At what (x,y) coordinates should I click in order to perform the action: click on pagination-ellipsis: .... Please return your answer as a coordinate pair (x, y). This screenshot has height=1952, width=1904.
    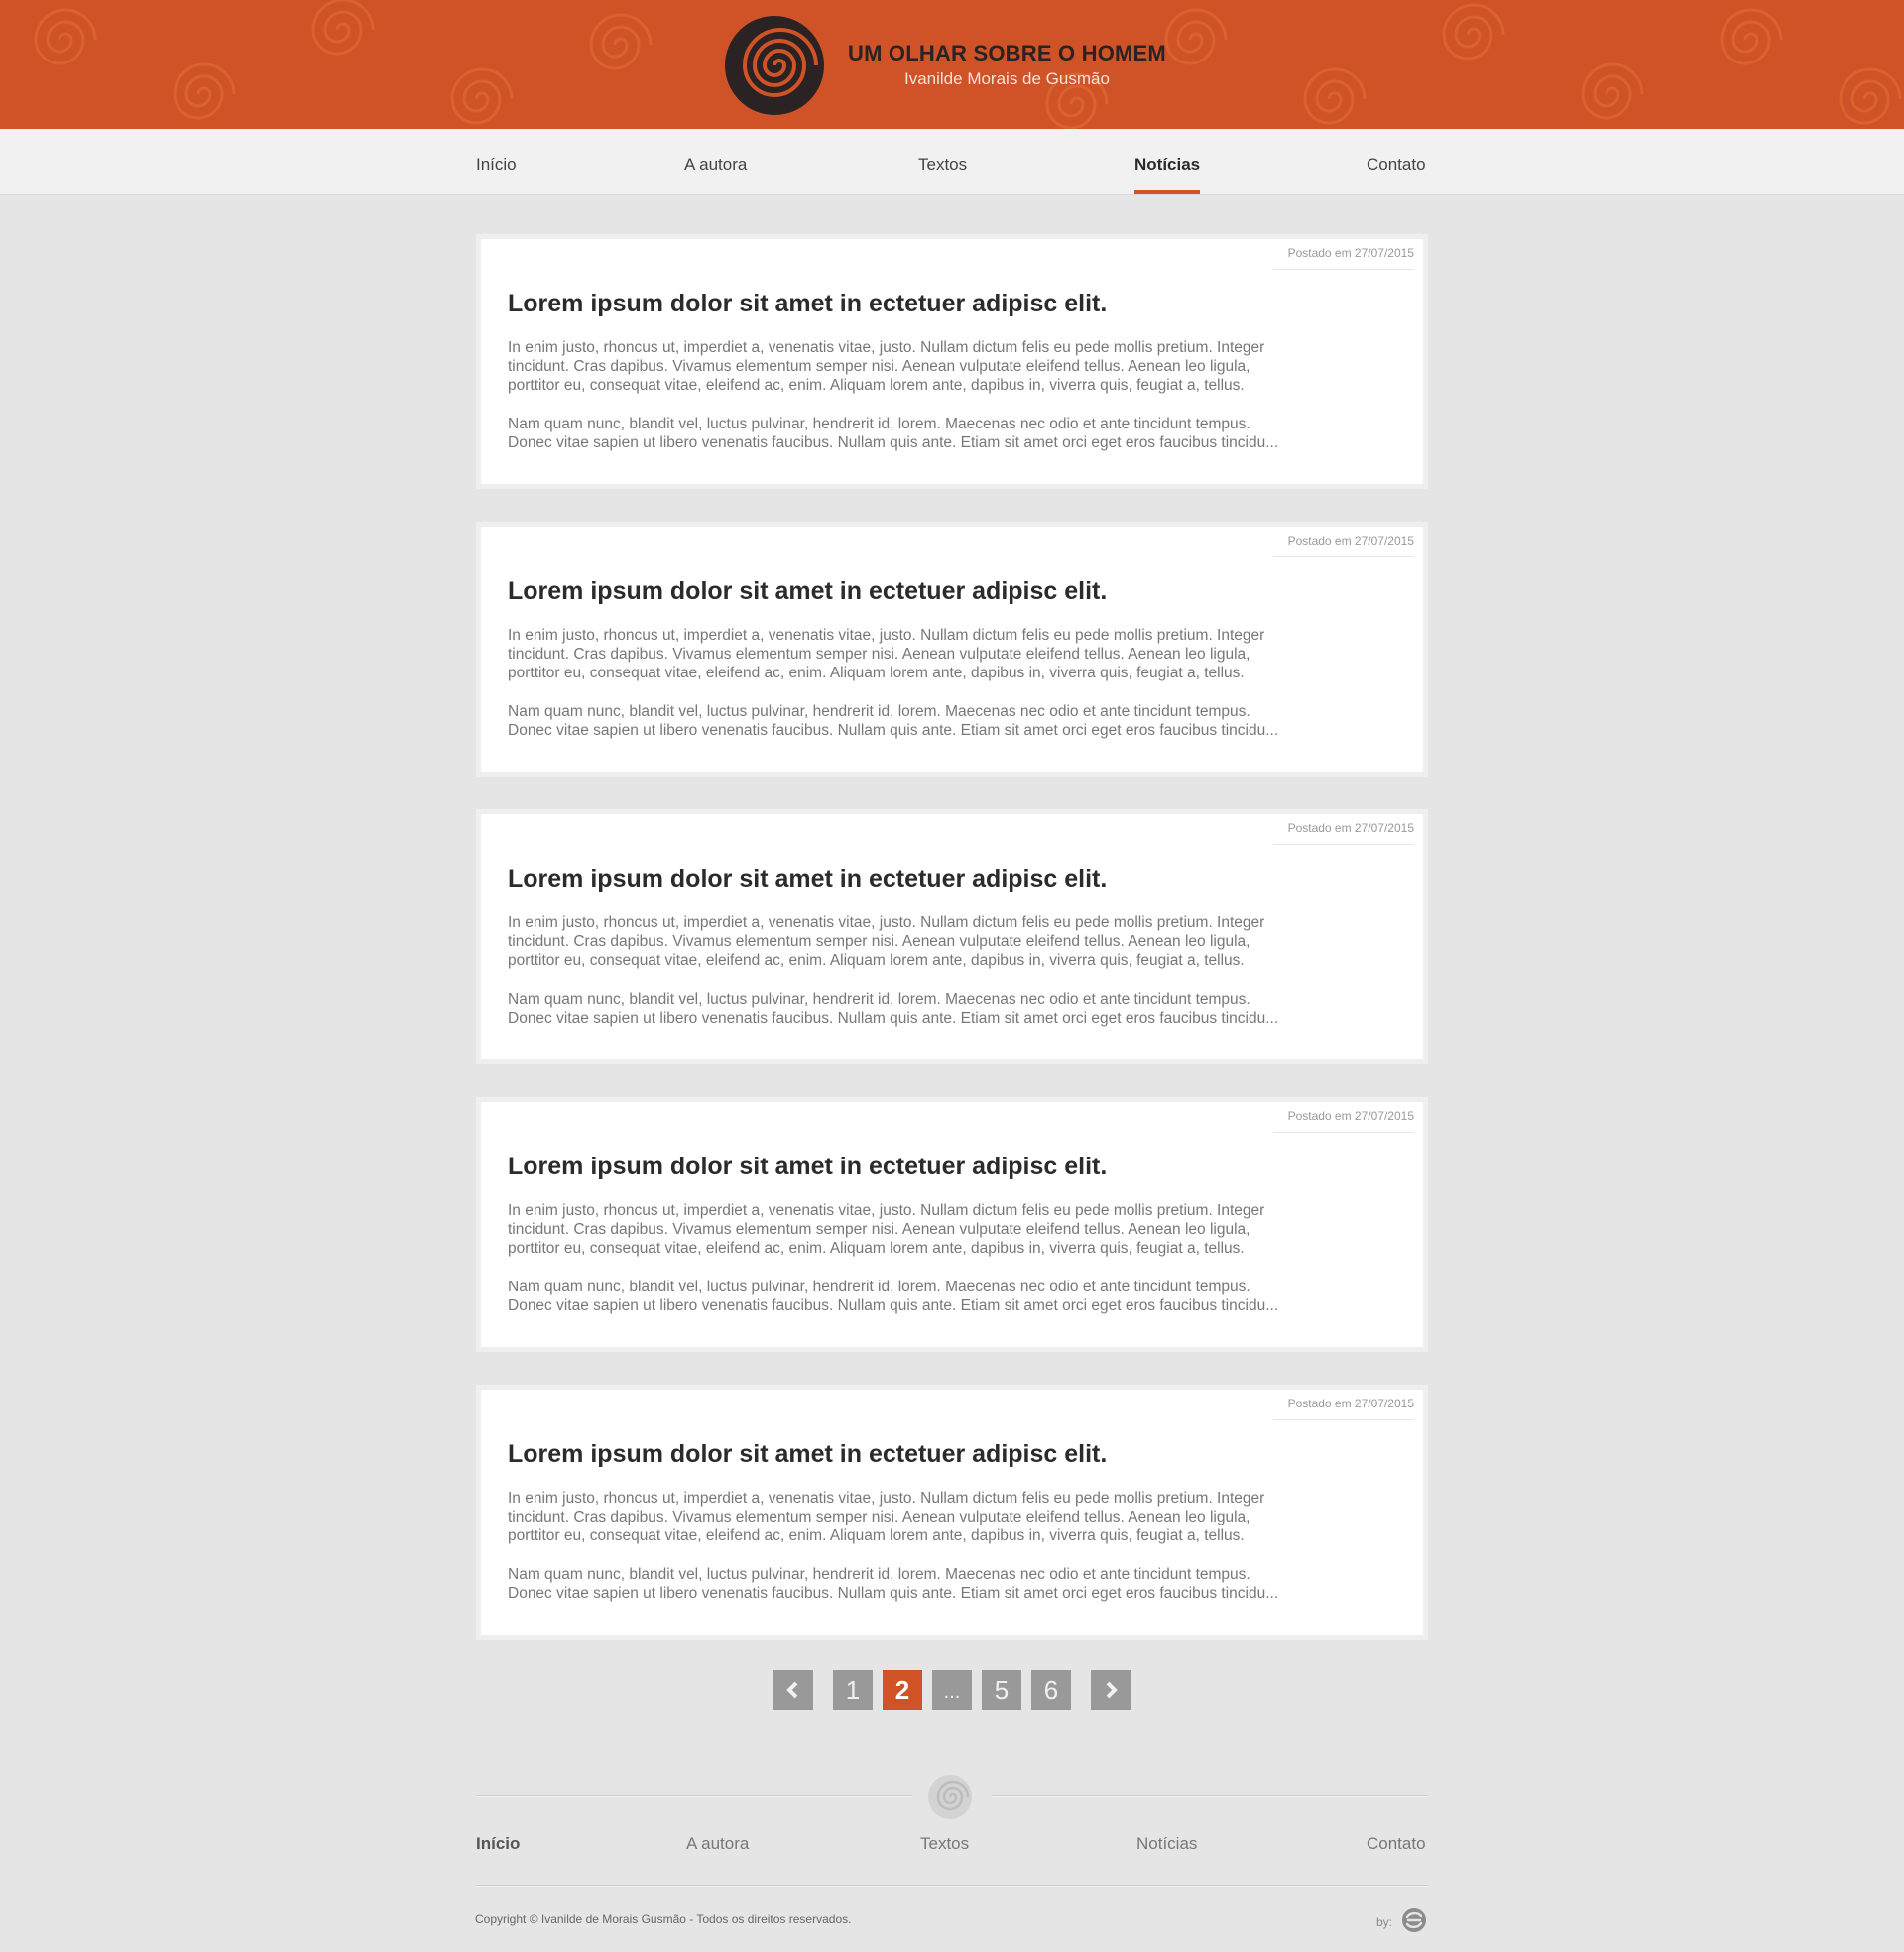
    Looking at the image, I should click on (952, 1690).